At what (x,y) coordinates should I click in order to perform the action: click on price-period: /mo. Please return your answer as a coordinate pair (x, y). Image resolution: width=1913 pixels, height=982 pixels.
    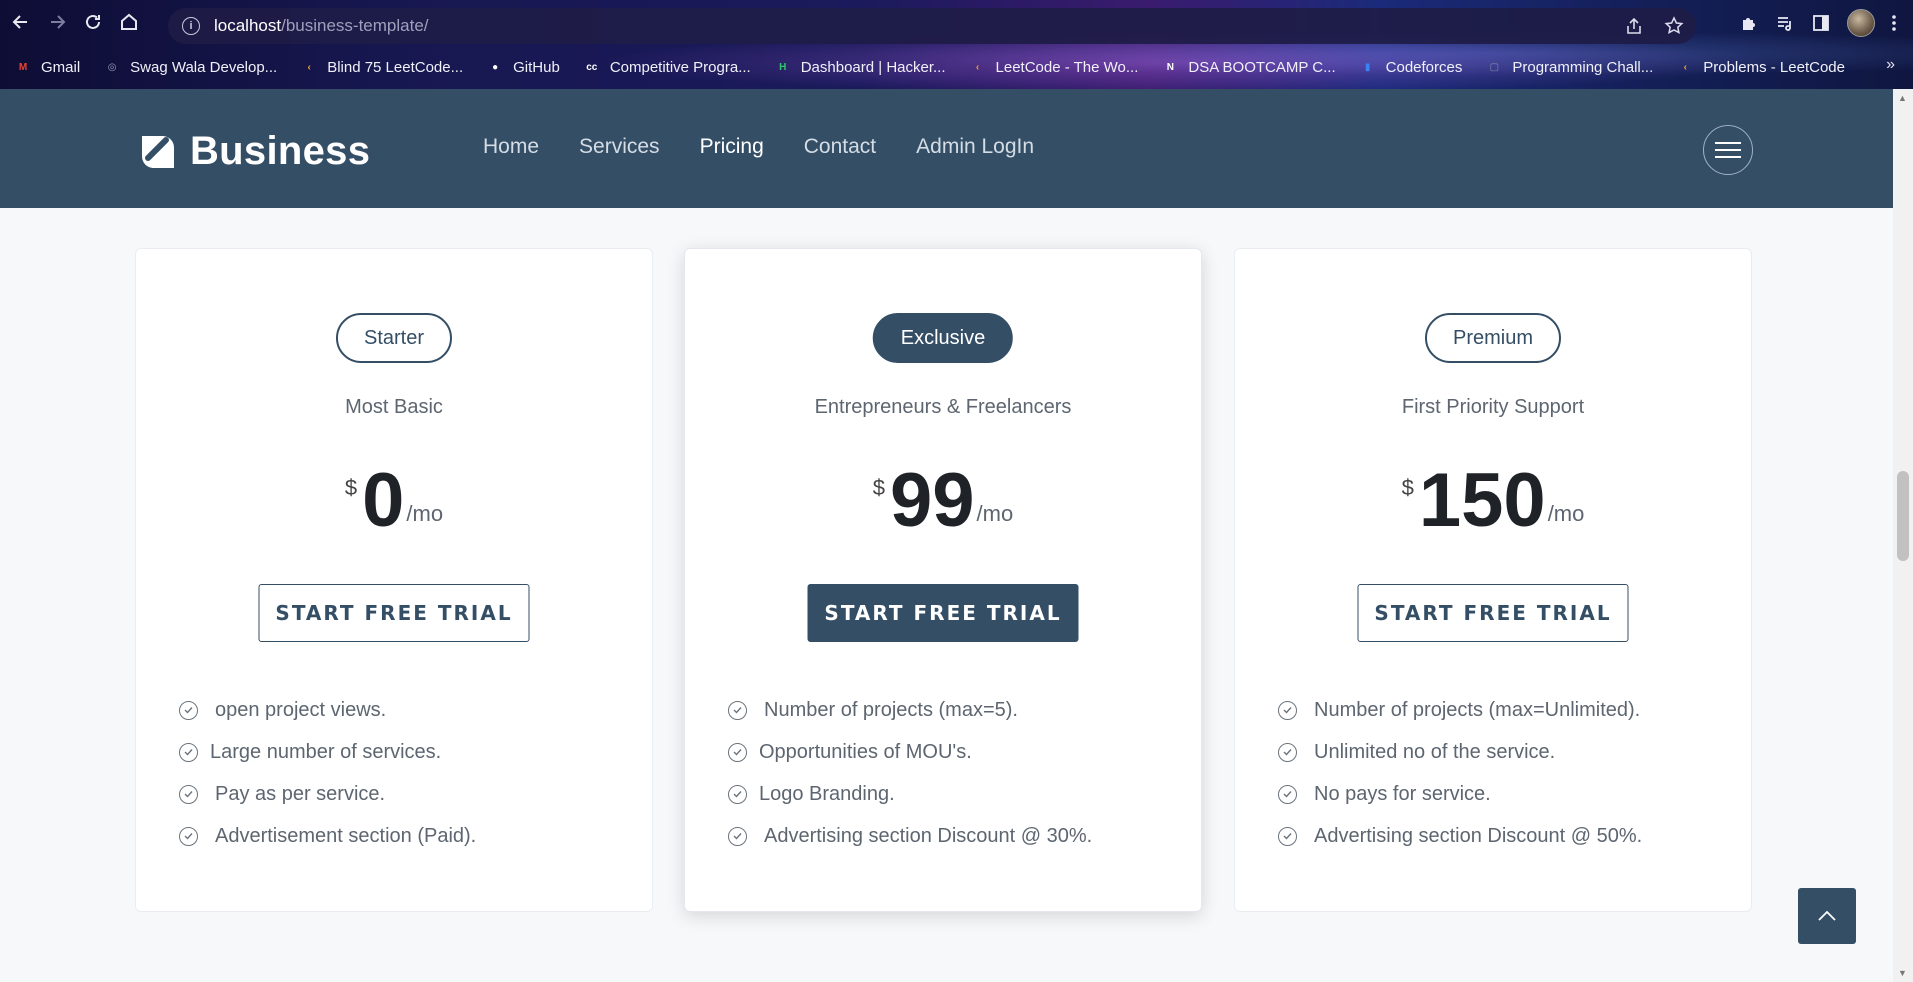
    Looking at the image, I should click on (425, 513).